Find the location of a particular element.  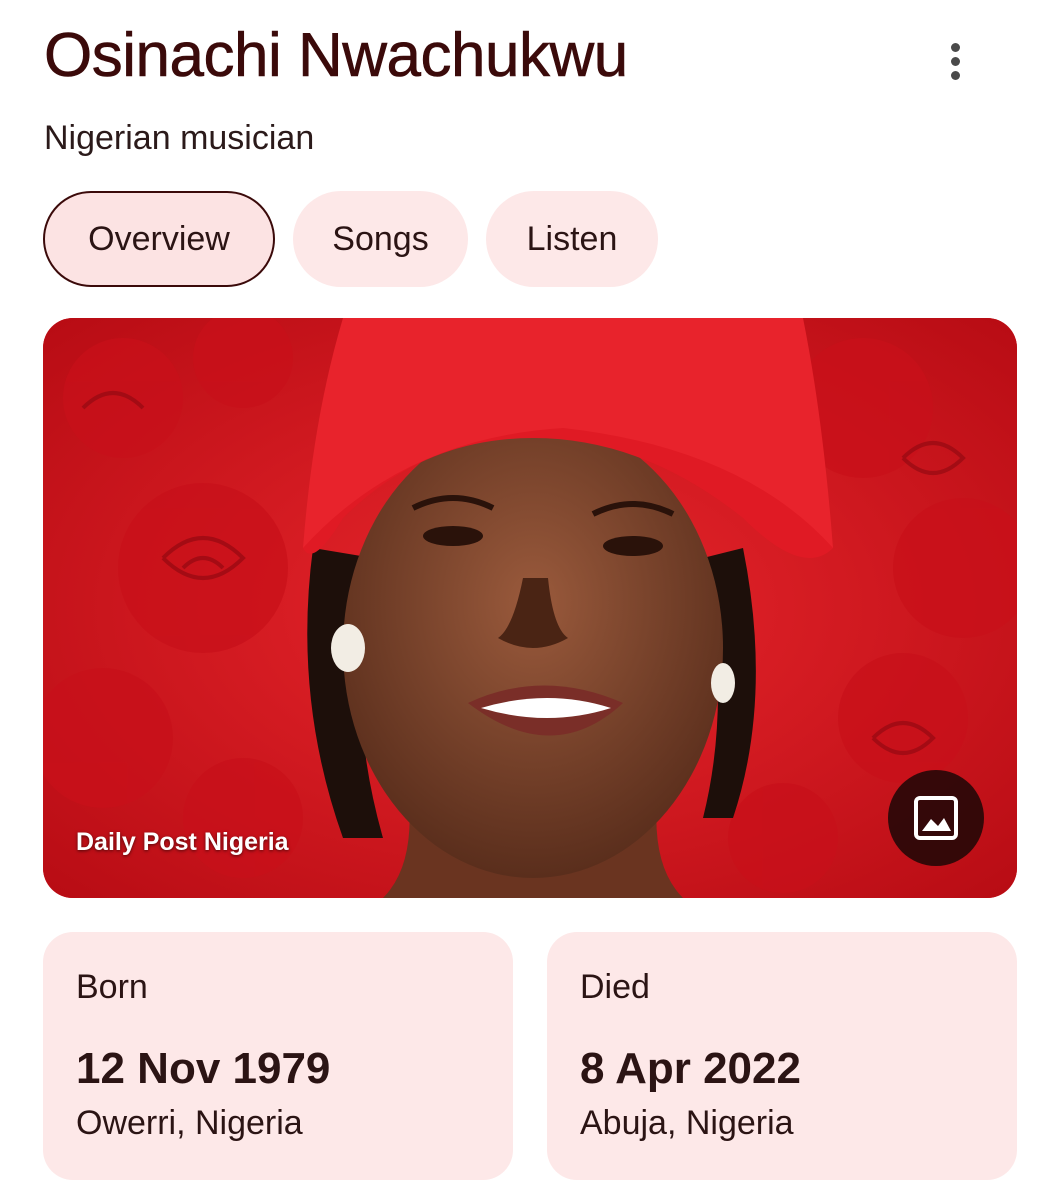

view-images-button is located at coordinates (936, 818).